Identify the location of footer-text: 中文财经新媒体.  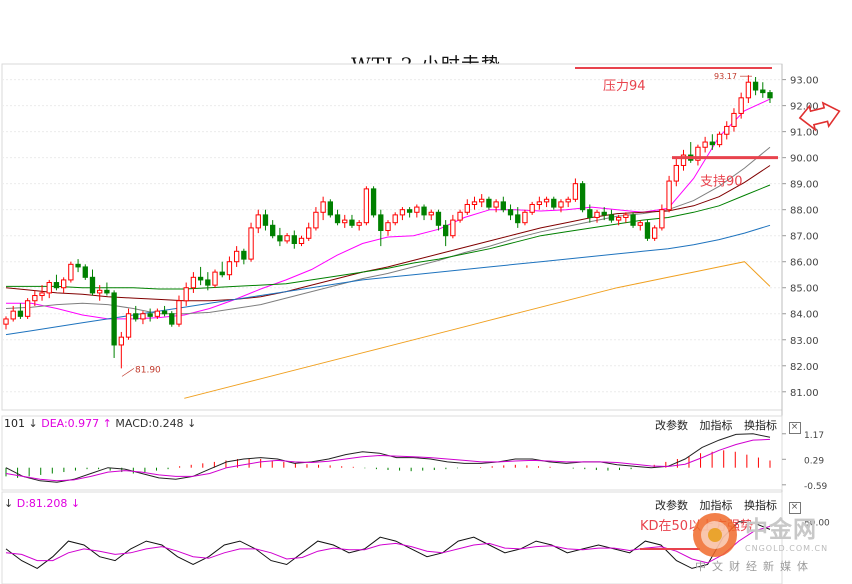
(754, 566).